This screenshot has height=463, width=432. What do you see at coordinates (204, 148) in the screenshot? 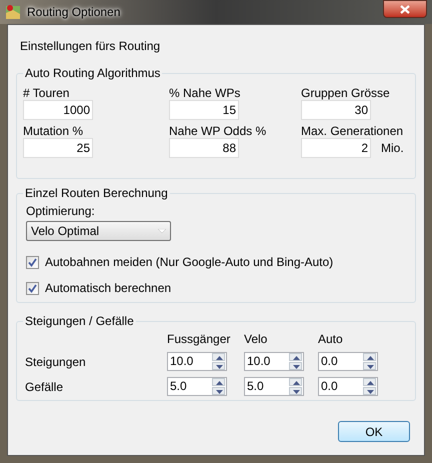
I see `number-field: 88` at bounding box center [204, 148].